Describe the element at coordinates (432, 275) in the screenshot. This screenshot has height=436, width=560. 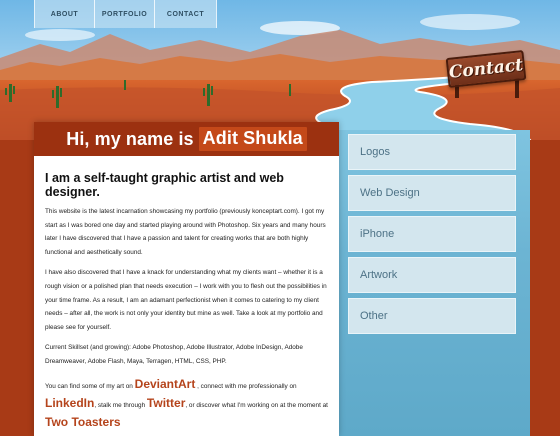
I see `category-artwork: Artwork` at that location.